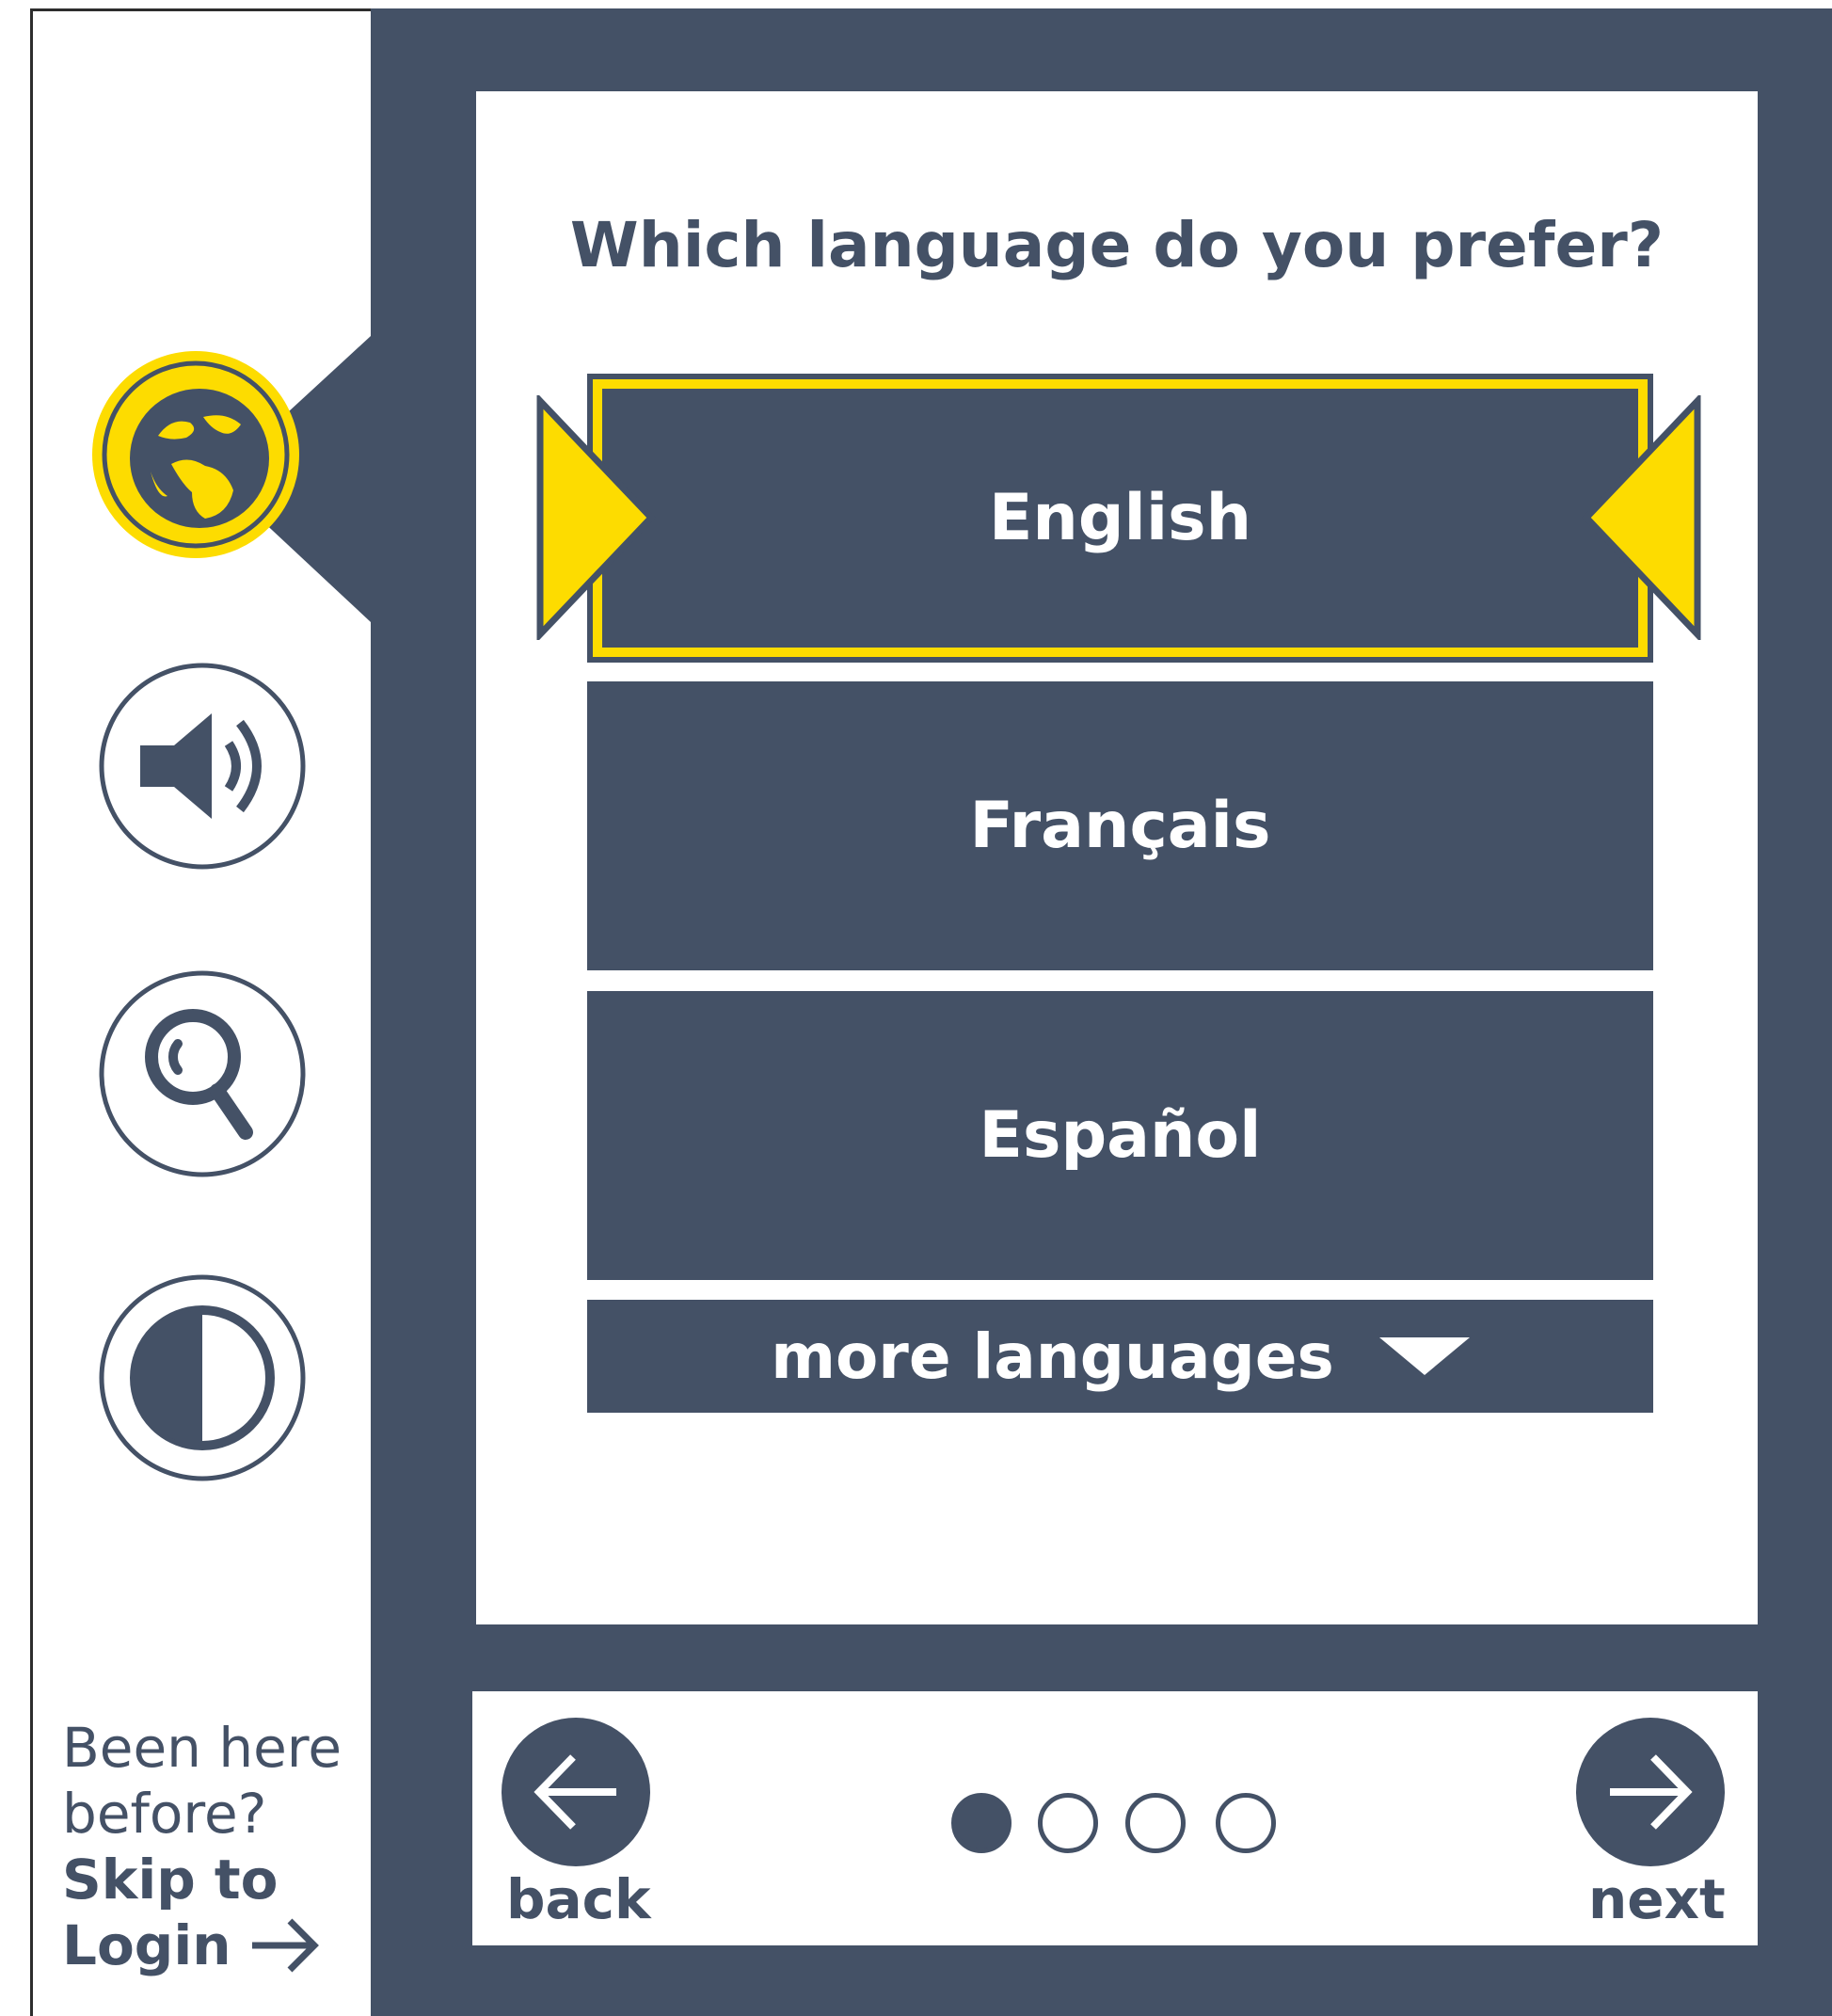 The height and width of the screenshot is (2016, 1832). I want to click on page-title: Which language do you prefer?, so click(1117, 245).